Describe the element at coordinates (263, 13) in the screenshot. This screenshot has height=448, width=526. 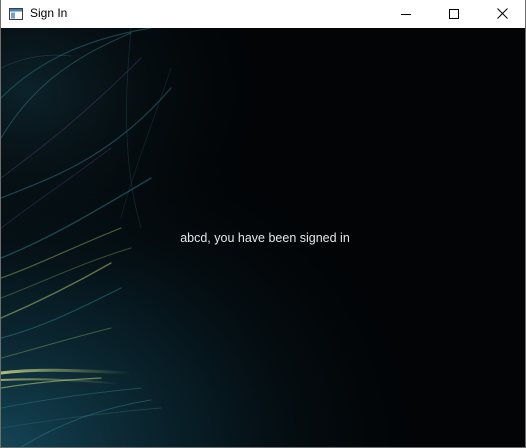
I see `title-bar: Sign In` at that location.